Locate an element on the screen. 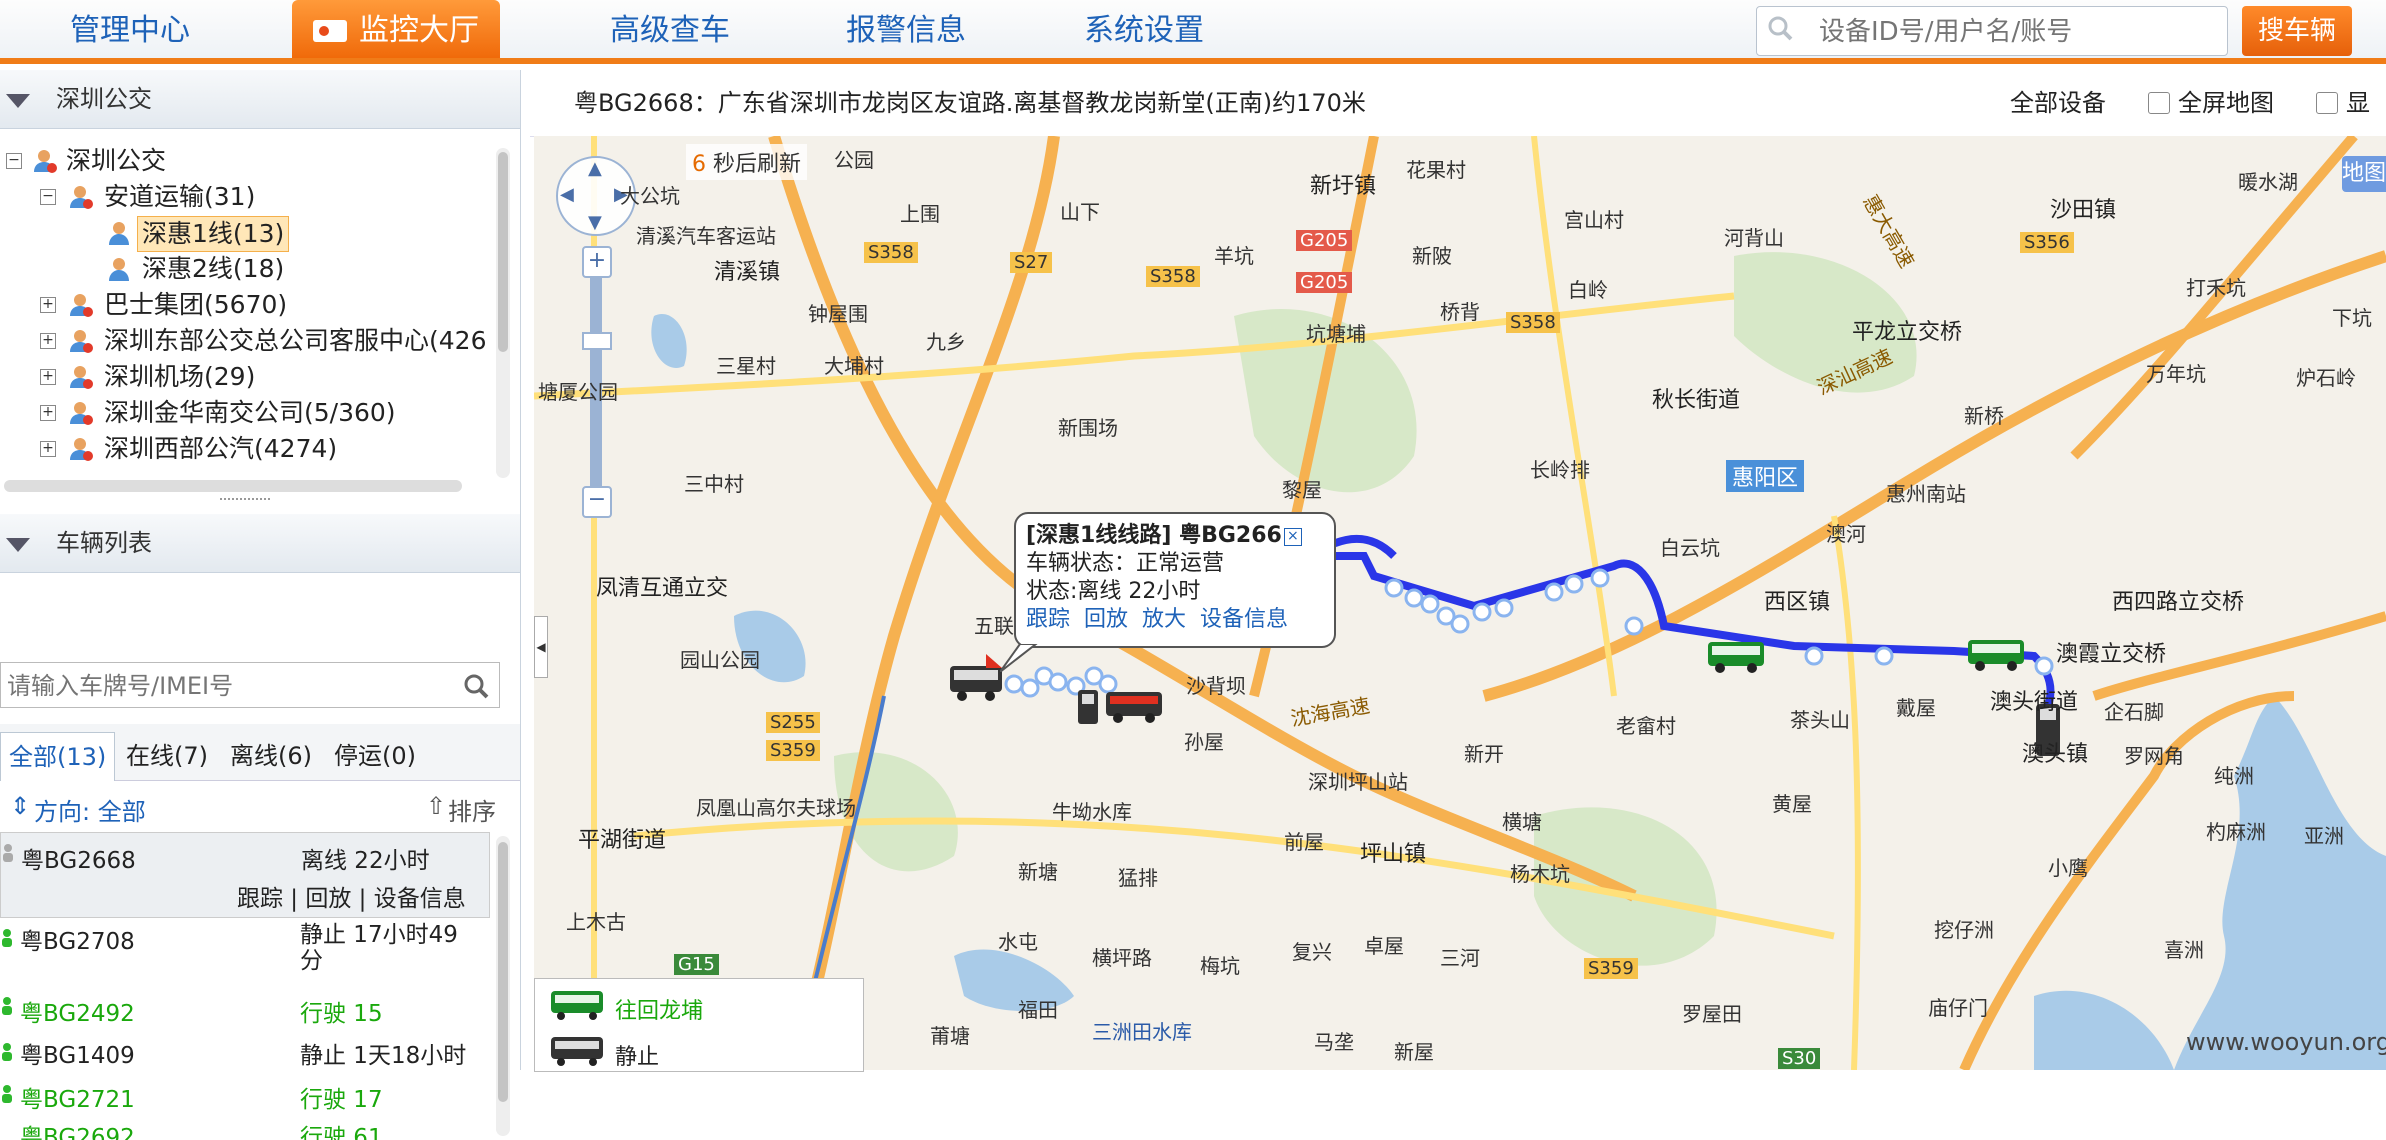 The height and width of the screenshot is (1140, 2386). vehicle-status: 离线 22小时 is located at coordinates (365, 861).